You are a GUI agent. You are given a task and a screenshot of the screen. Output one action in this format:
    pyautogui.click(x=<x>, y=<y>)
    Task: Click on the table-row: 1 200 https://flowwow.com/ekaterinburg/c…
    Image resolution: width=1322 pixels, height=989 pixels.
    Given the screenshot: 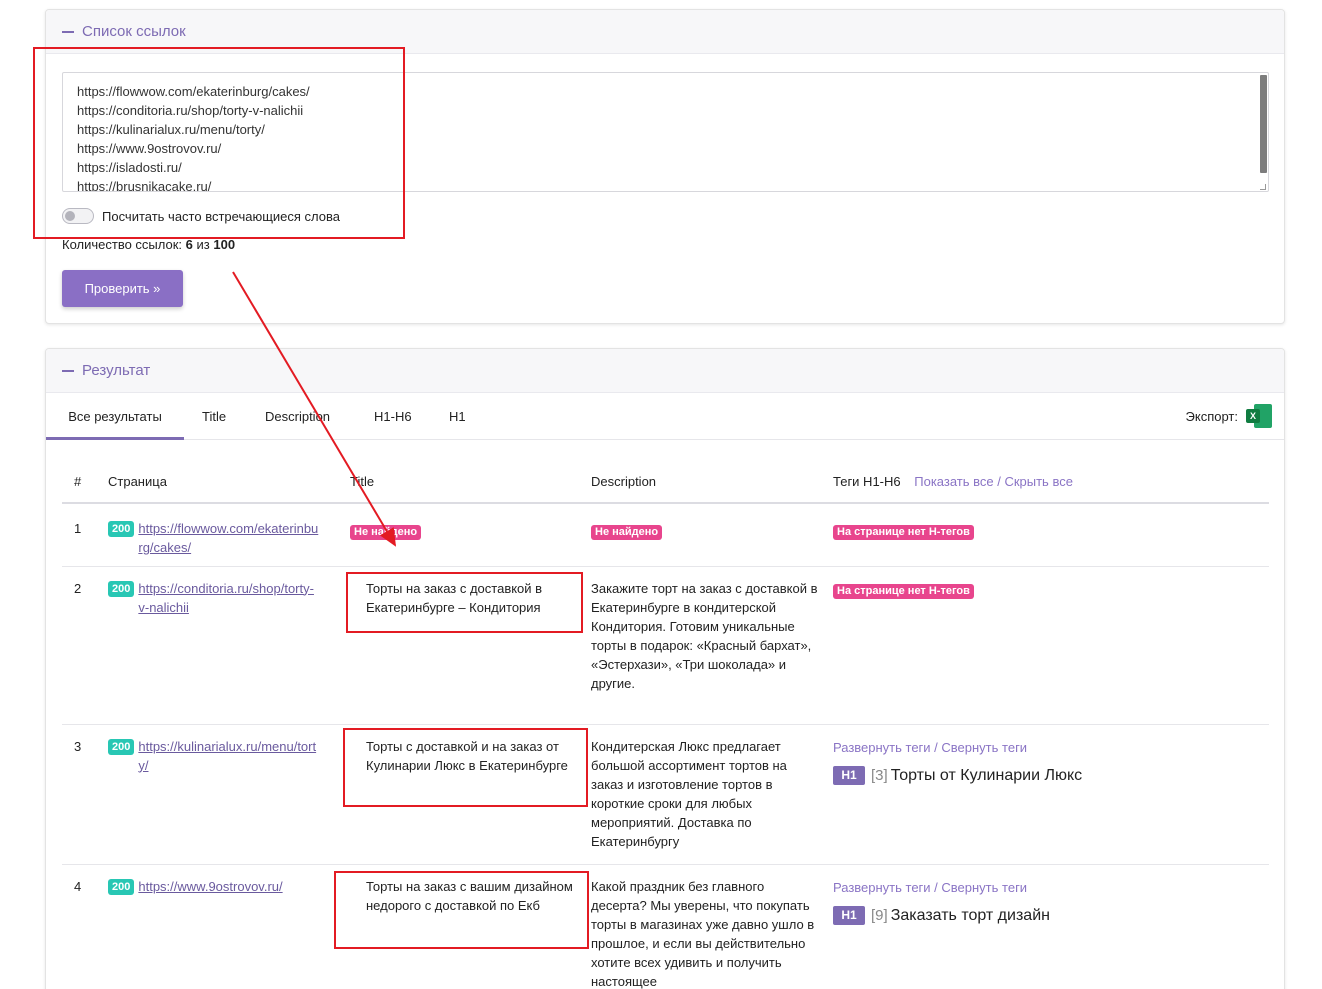 What is the action you would take?
    pyautogui.click(x=665, y=535)
    